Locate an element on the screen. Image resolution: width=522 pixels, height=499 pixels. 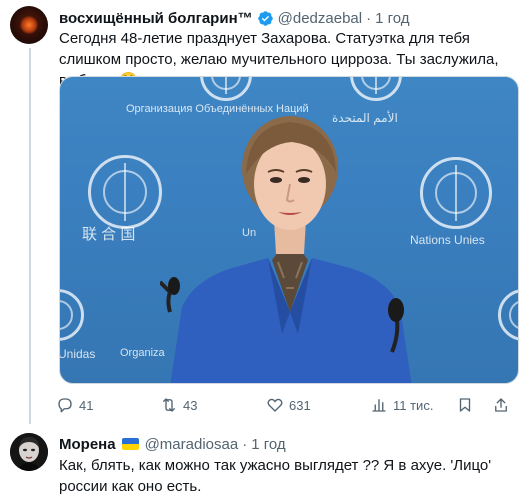
reply-author-handle: @maradiosaa is located at coordinates (192, 444).